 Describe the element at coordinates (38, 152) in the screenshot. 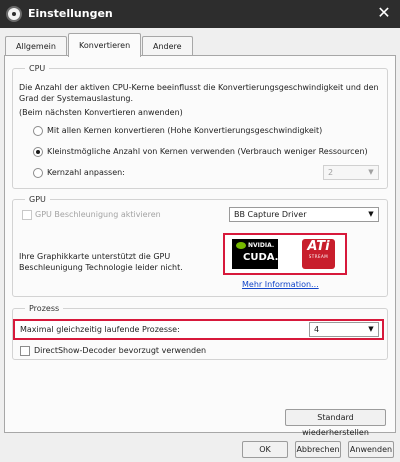

I see `radio-min-cores` at that location.